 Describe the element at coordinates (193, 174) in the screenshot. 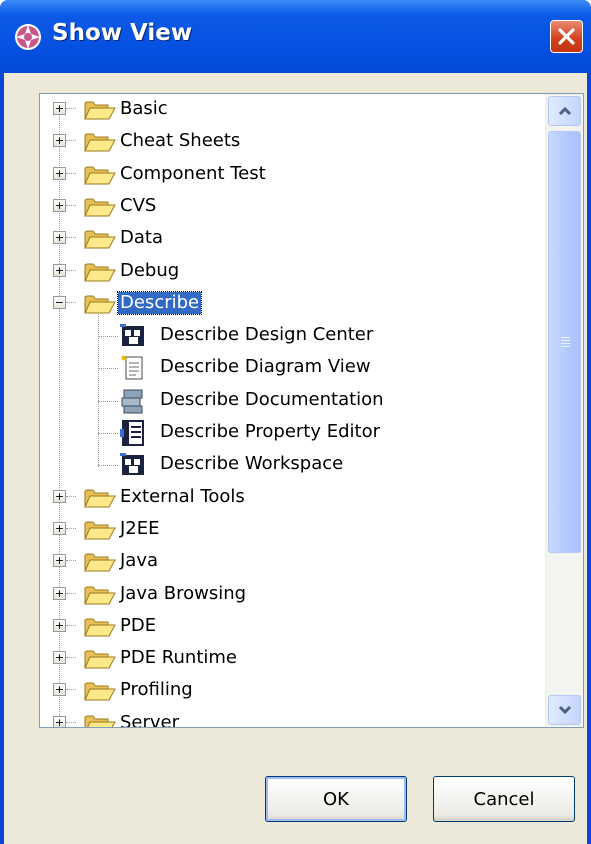

I see `tree-item-label: Component Test` at that location.